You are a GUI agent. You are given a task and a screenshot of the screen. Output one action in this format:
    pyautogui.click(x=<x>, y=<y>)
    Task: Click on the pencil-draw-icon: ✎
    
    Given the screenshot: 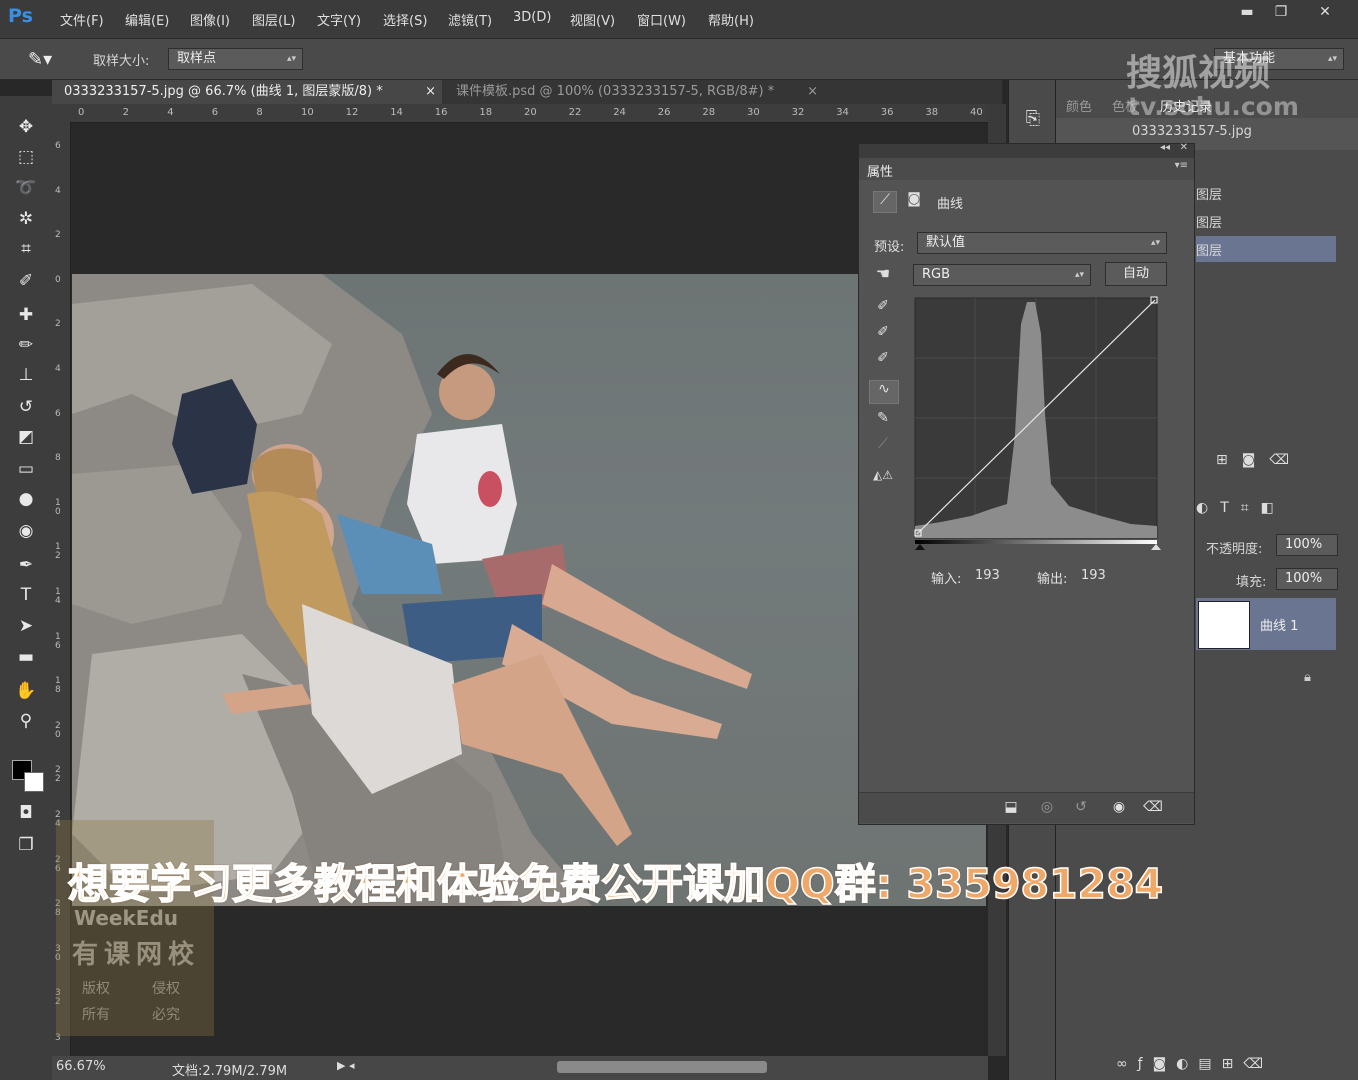 What is the action you would take?
    pyautogui.click(x=883, y=418)
    